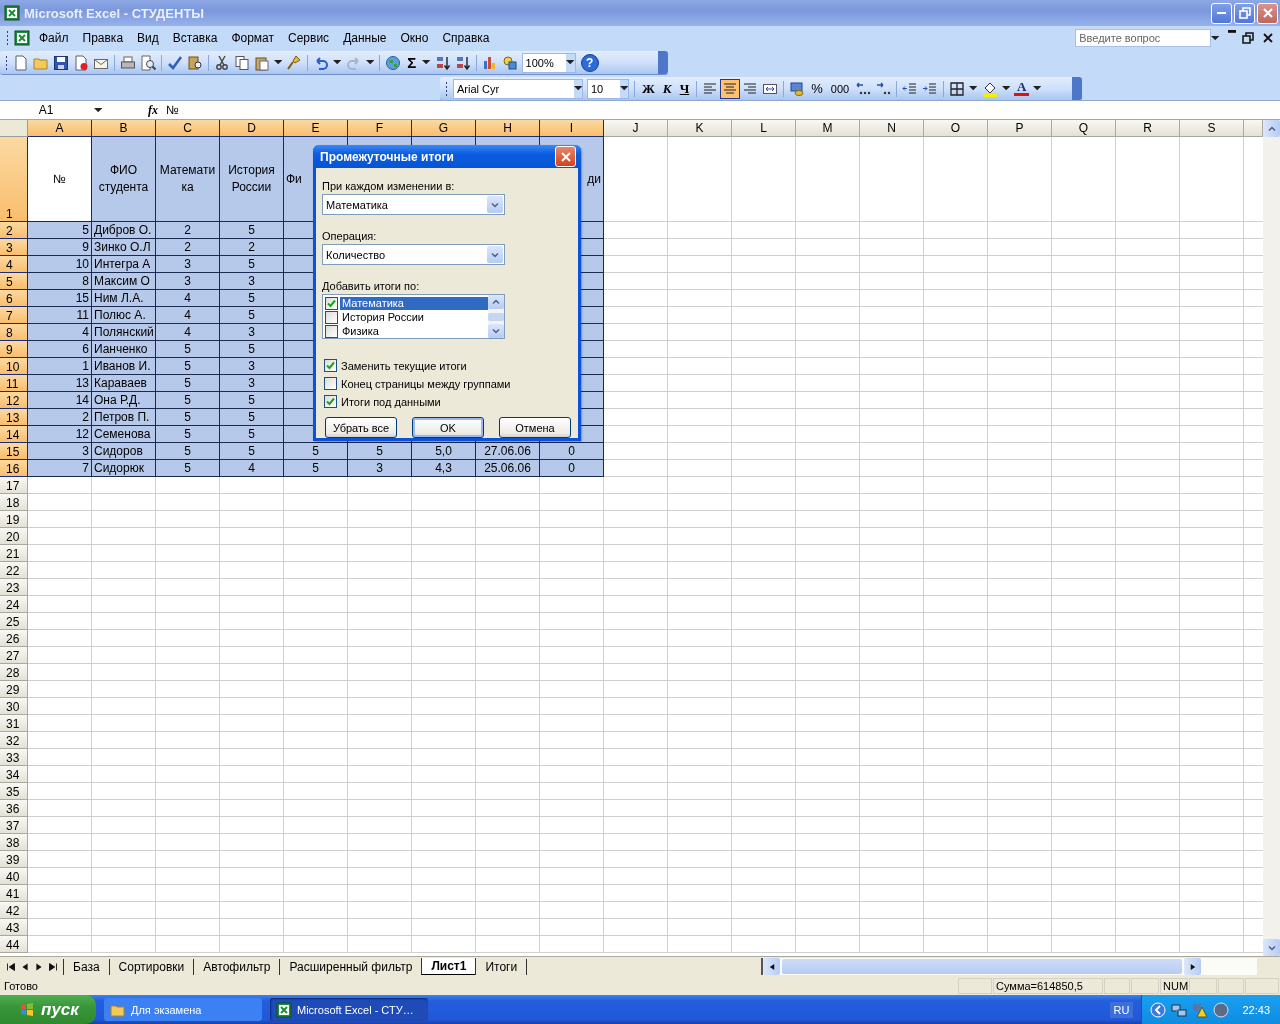  I want to click on column-header: J, so click(636, 128).